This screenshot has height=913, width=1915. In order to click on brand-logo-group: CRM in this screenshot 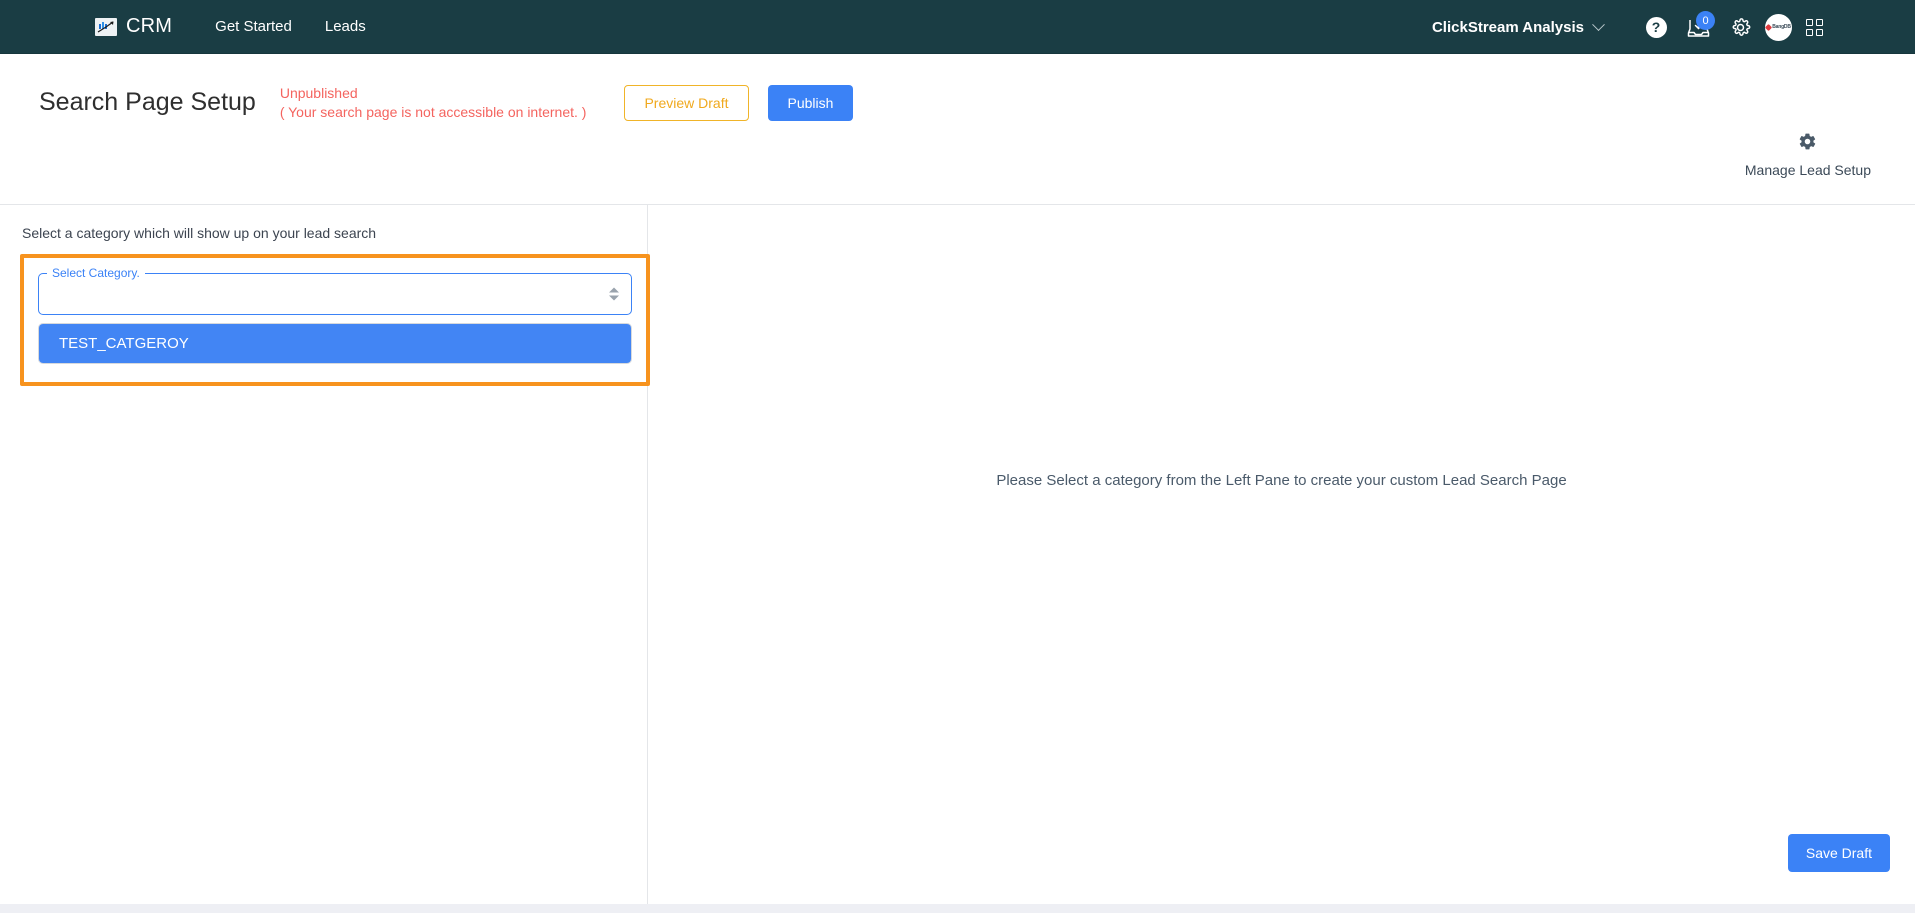, I will do `click(133, 26)`.